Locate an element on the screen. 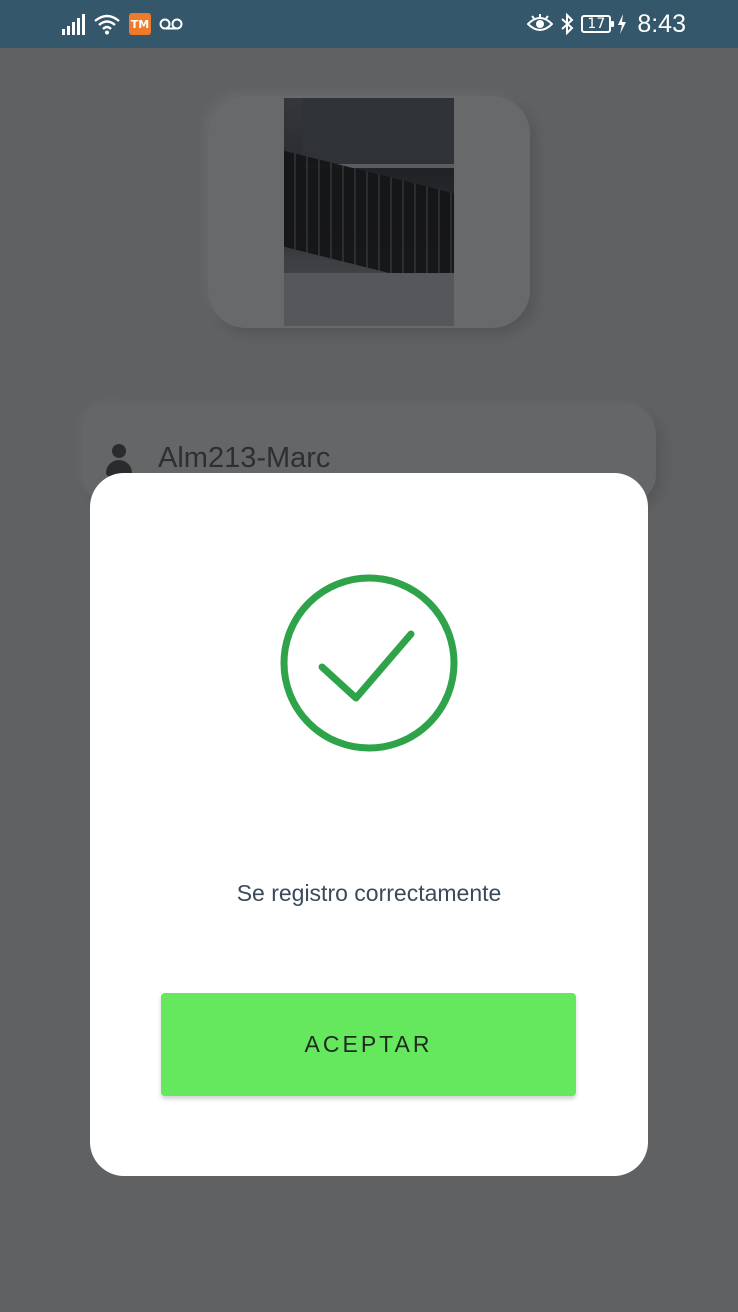 The width and height of the screenshot is (738, 1312). bluetooth-icon is located at coordinates (567, 24).